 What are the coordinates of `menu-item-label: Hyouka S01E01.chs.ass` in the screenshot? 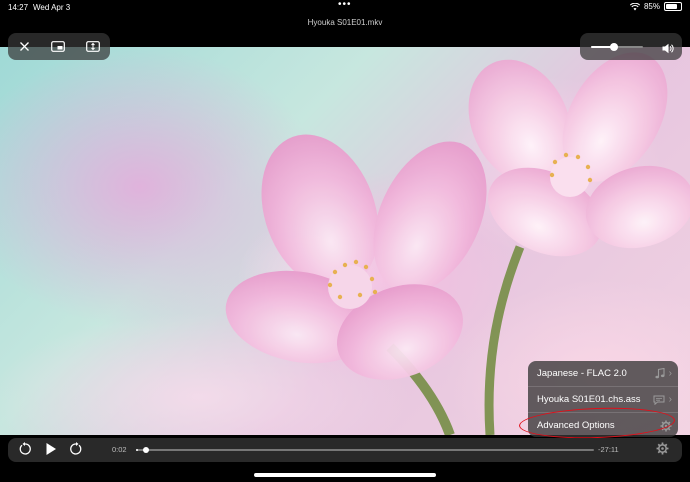 It's located at (589, 399).